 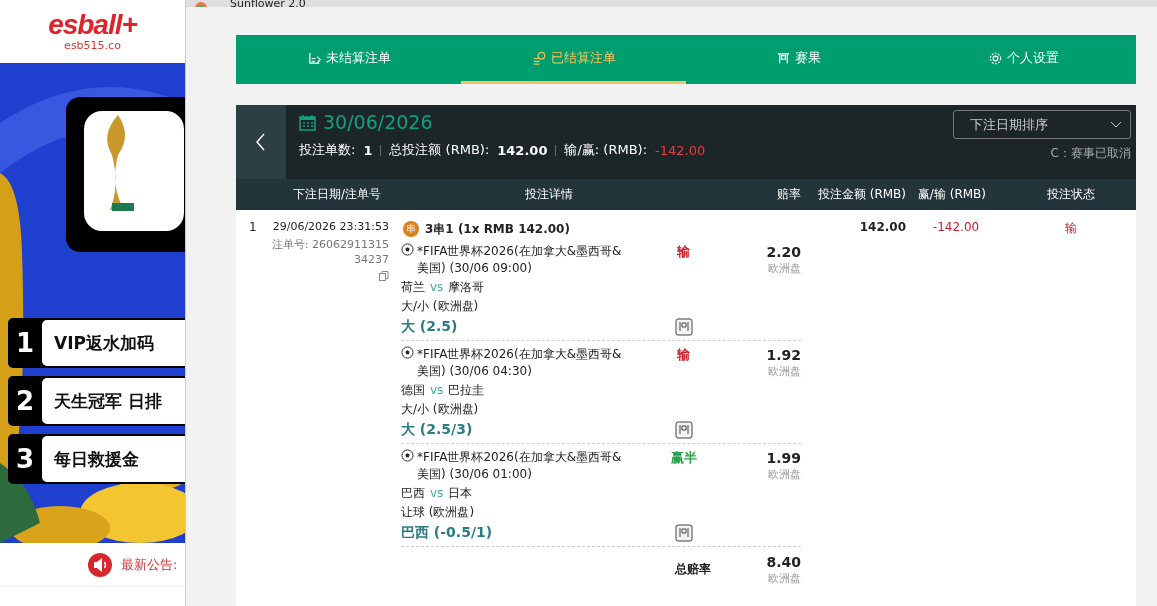 What do you see at coordinates (549, 194) in the screenshot?
I see `column-header: 投注详情` at bounding box center [549, 194].